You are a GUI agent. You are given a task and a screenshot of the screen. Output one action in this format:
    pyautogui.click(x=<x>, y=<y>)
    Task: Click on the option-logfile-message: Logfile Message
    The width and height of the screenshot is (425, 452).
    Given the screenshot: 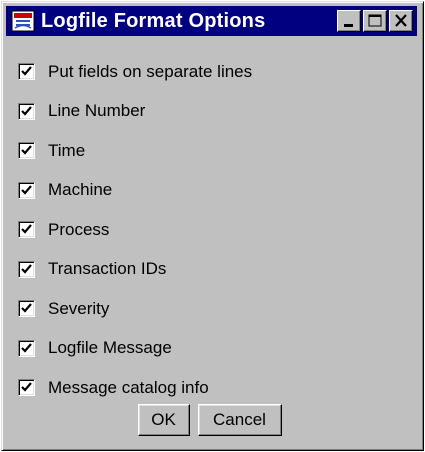 What is the action you would take?
    pyautogui.click(x=135, y=349)
    